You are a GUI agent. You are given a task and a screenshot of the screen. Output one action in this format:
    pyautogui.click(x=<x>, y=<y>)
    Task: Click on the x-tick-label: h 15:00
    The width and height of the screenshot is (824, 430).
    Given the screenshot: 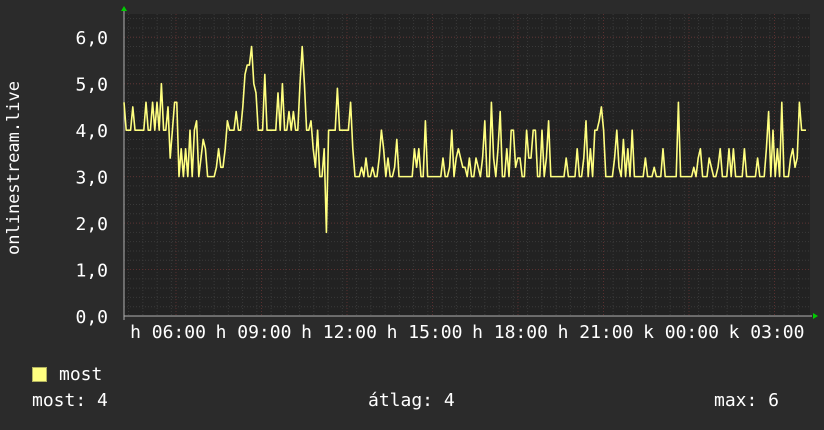 What is the action you would take?
    pyautogui.click(x=425, y=332)
    